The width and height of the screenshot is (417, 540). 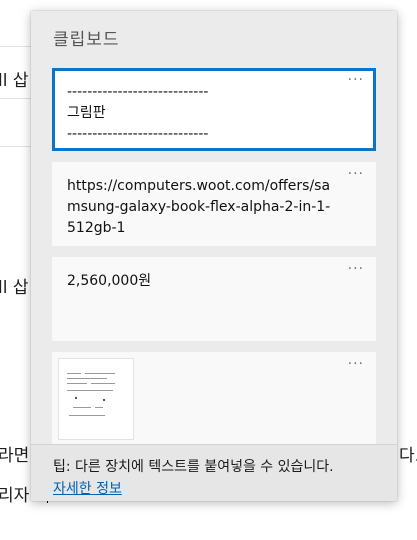 What do you see at coordinates (86, 40) in the screenshot?
I see `panel-title: 클립보드` at bounding box center [86, 40].